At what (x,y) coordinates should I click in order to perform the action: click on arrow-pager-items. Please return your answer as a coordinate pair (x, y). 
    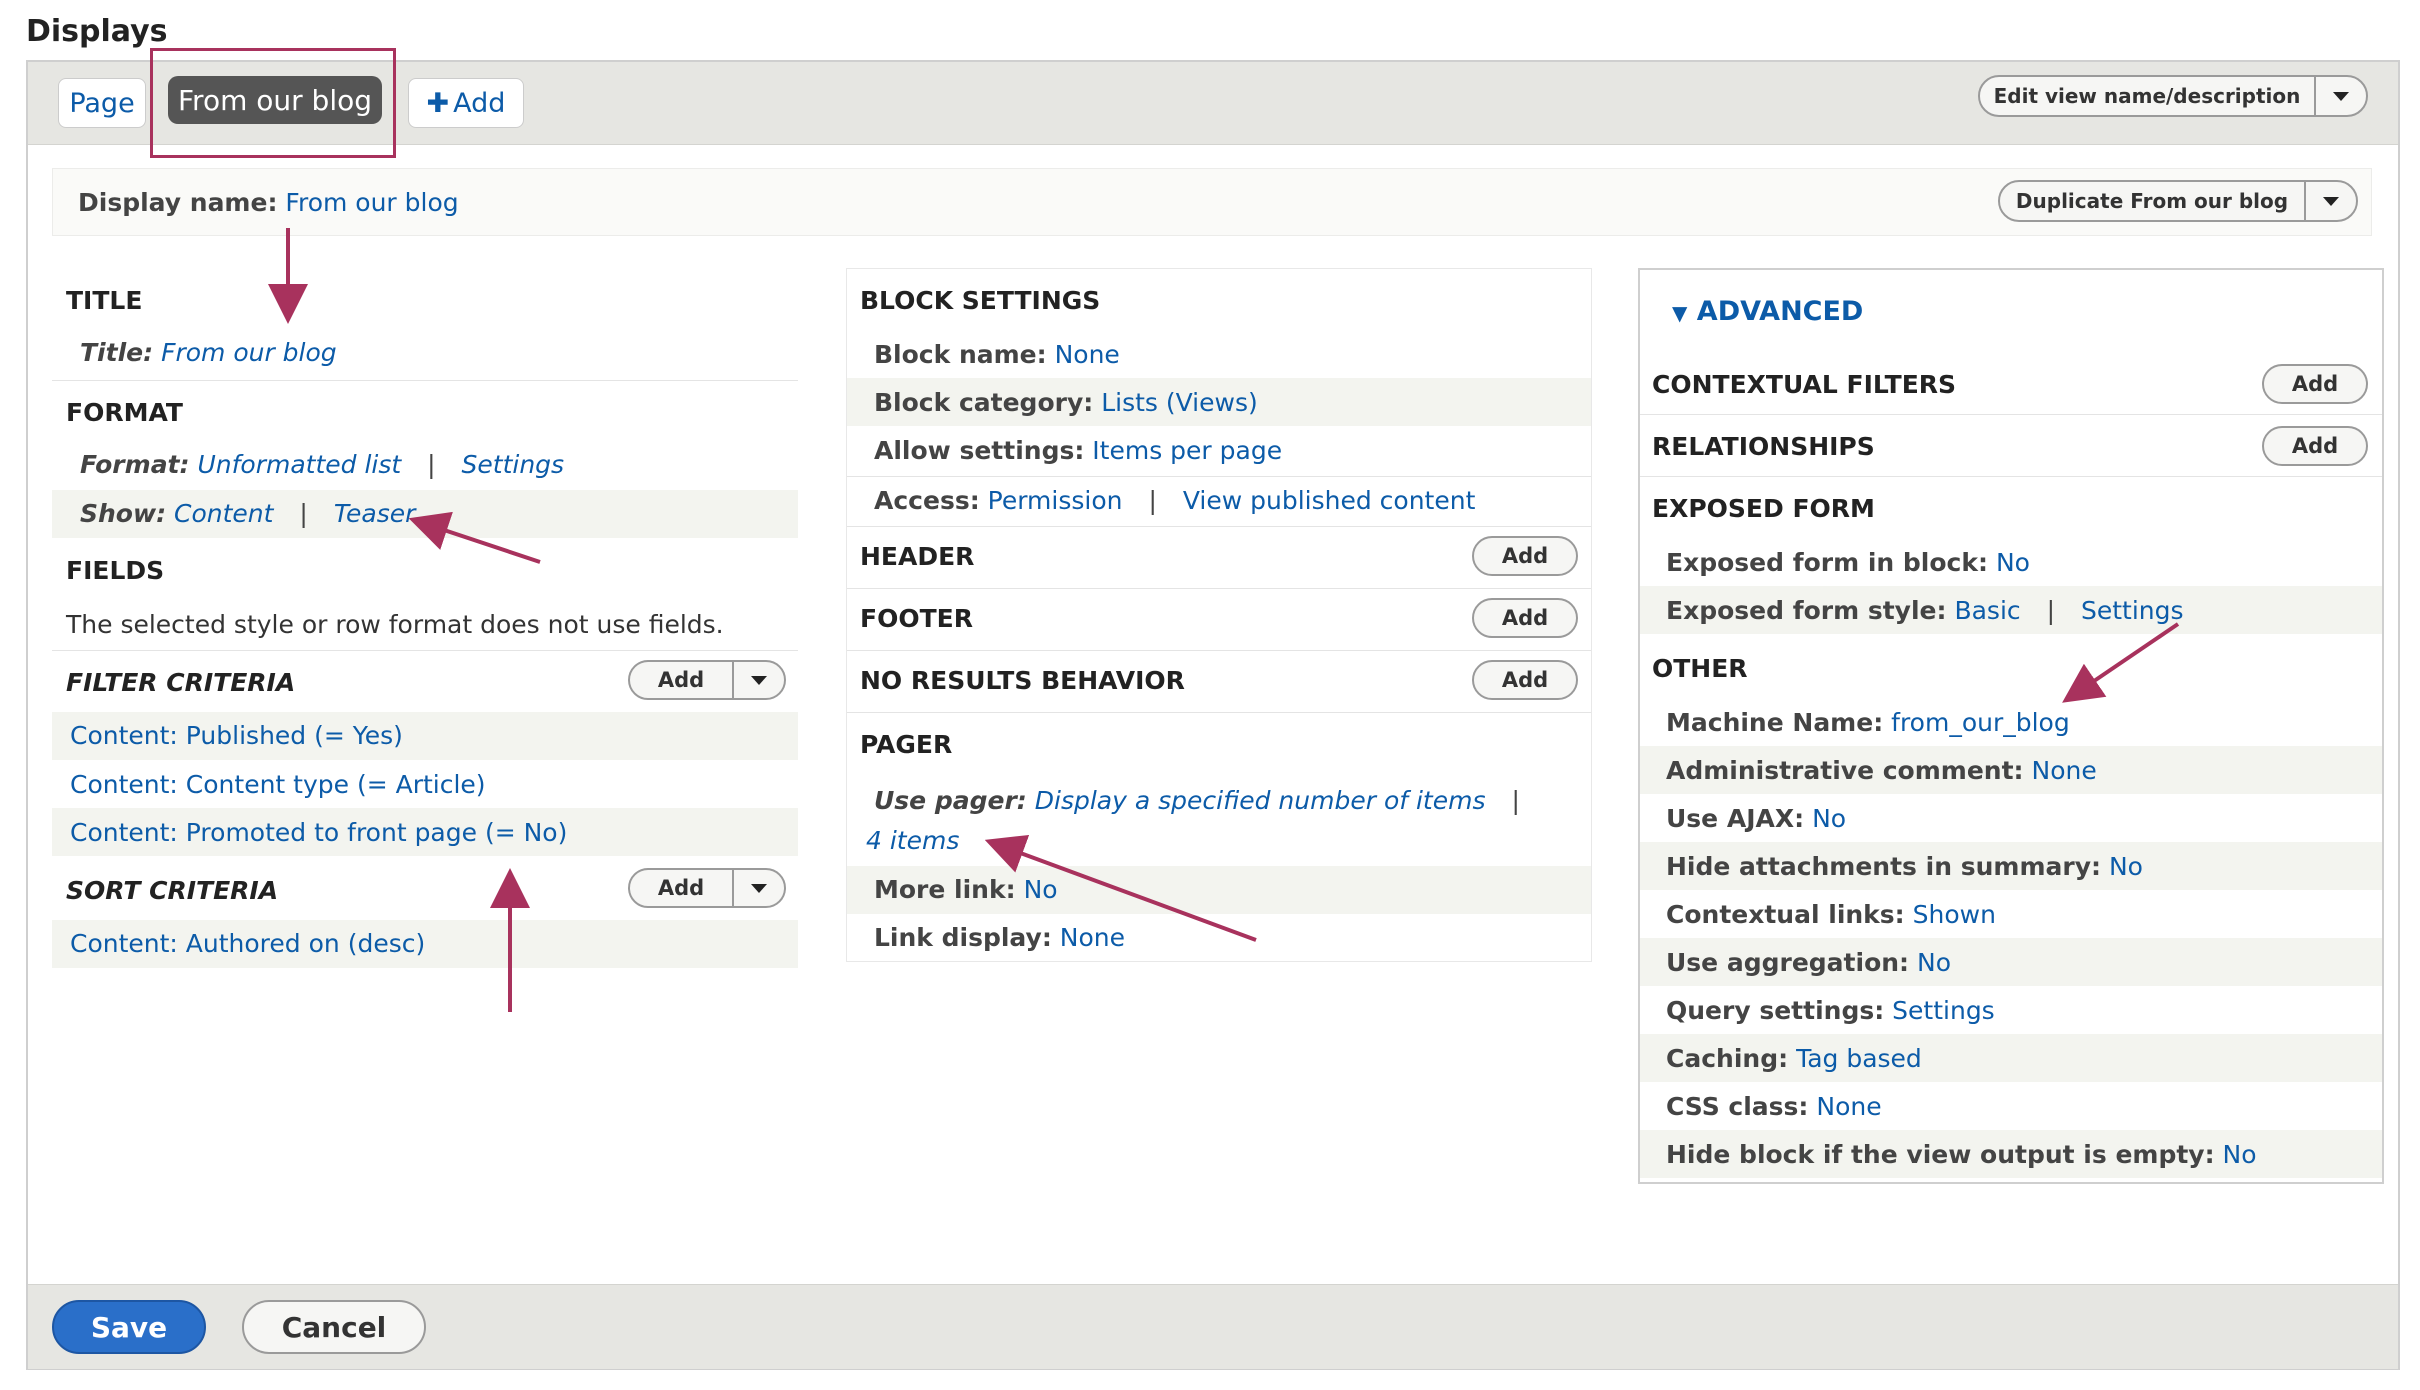
    Looking at the image, I should click on (1120, 888).